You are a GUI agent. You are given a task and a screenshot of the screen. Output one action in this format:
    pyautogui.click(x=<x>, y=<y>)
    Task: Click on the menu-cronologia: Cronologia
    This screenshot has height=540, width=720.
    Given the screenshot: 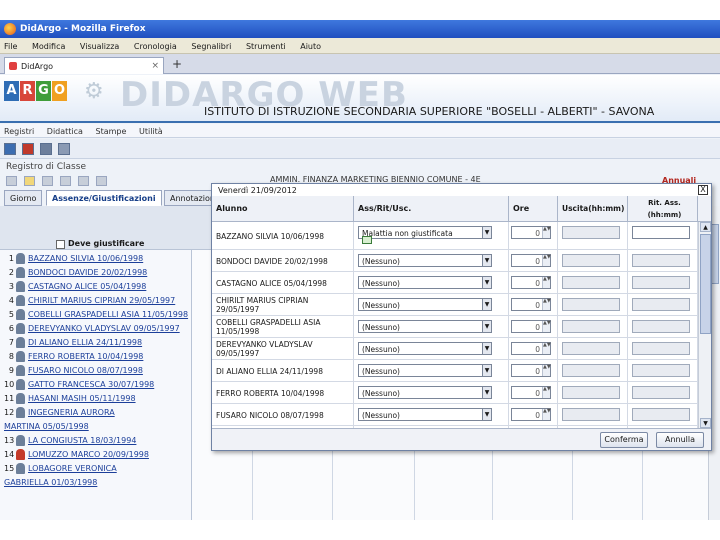 What is the action you would take?
    pyautogui.click(x=155, y=46)
    